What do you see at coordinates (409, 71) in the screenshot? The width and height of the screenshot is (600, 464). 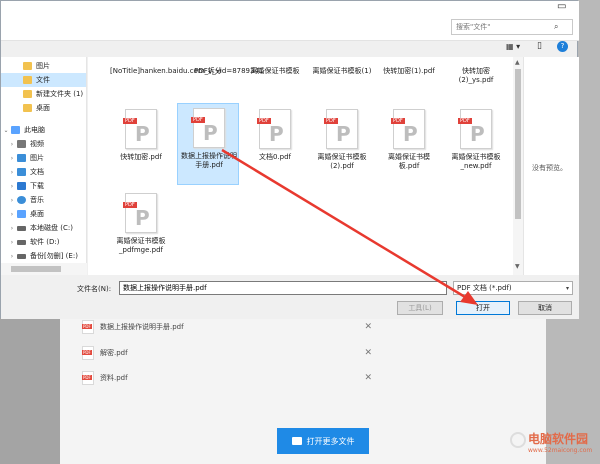 I see `file-name: 快转加密(1).pdf` at bounding box center [409, 71].